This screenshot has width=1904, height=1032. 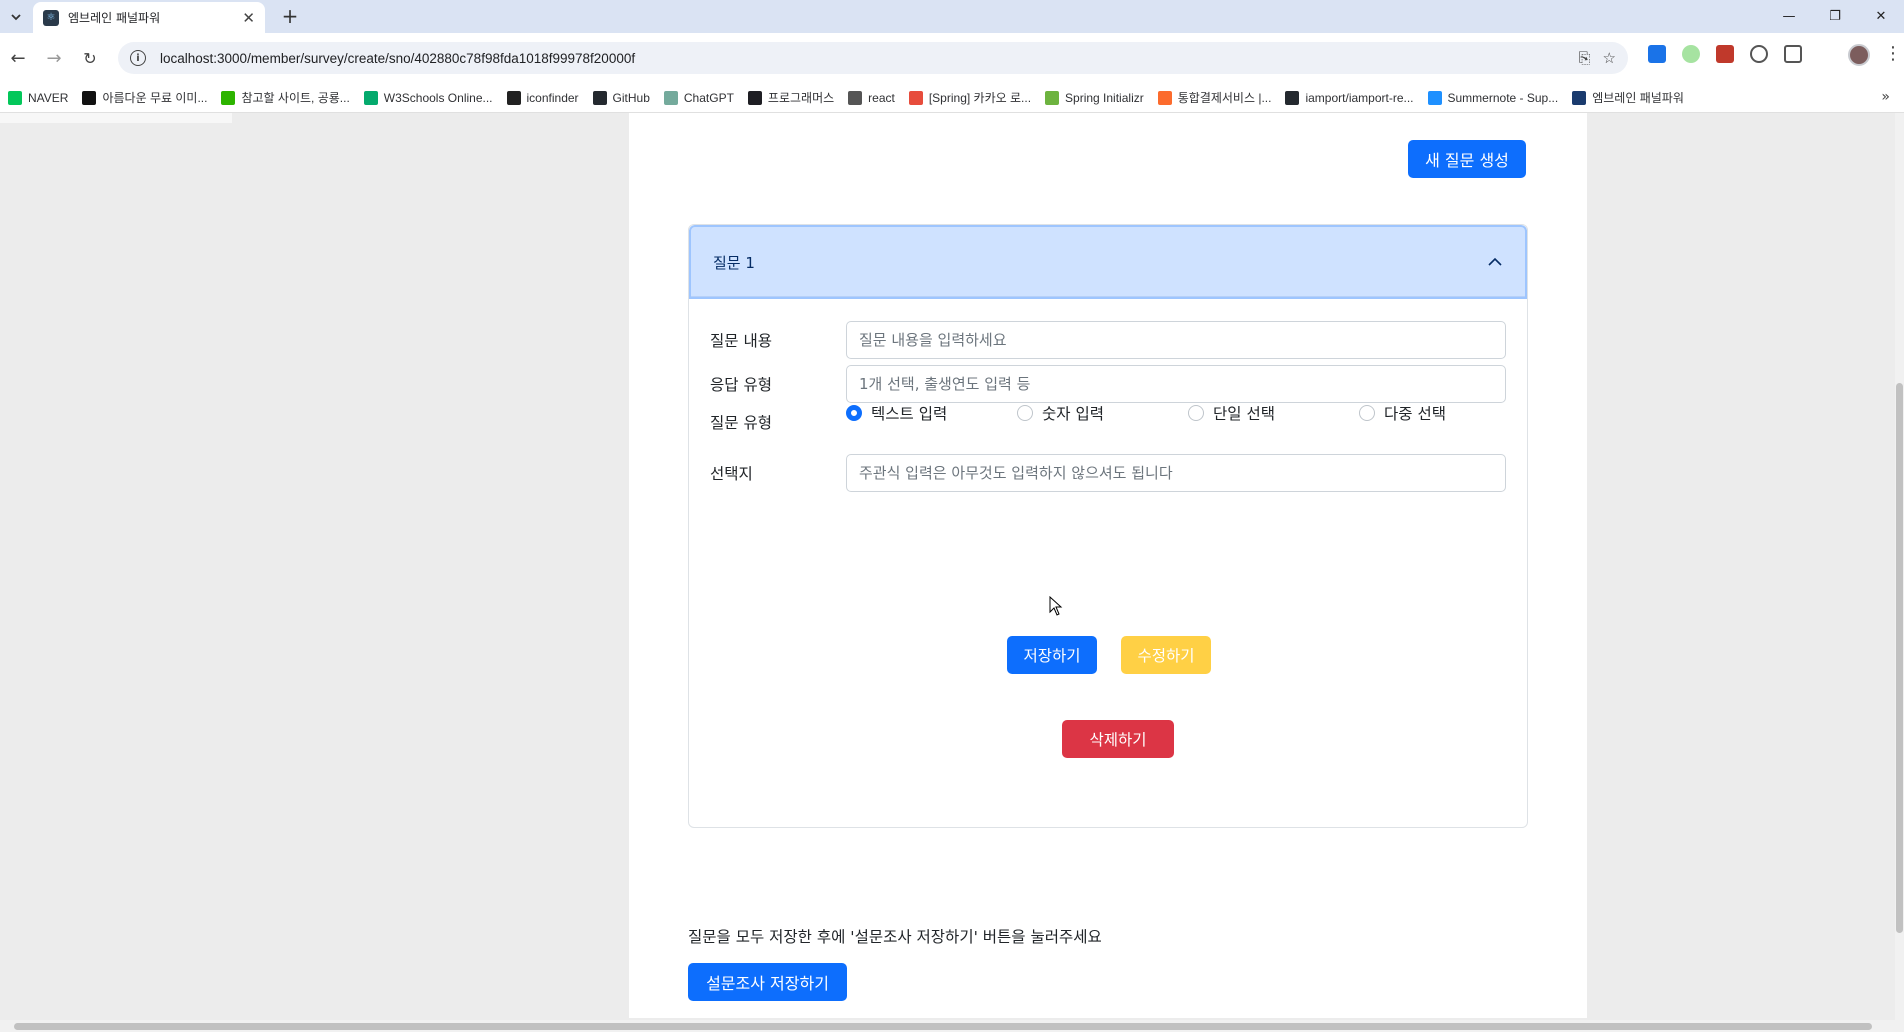 What do you see at coordinates (1657, 54) in the screenshot?
I see `download-extension-icon` at bounding box center [1657, 54].